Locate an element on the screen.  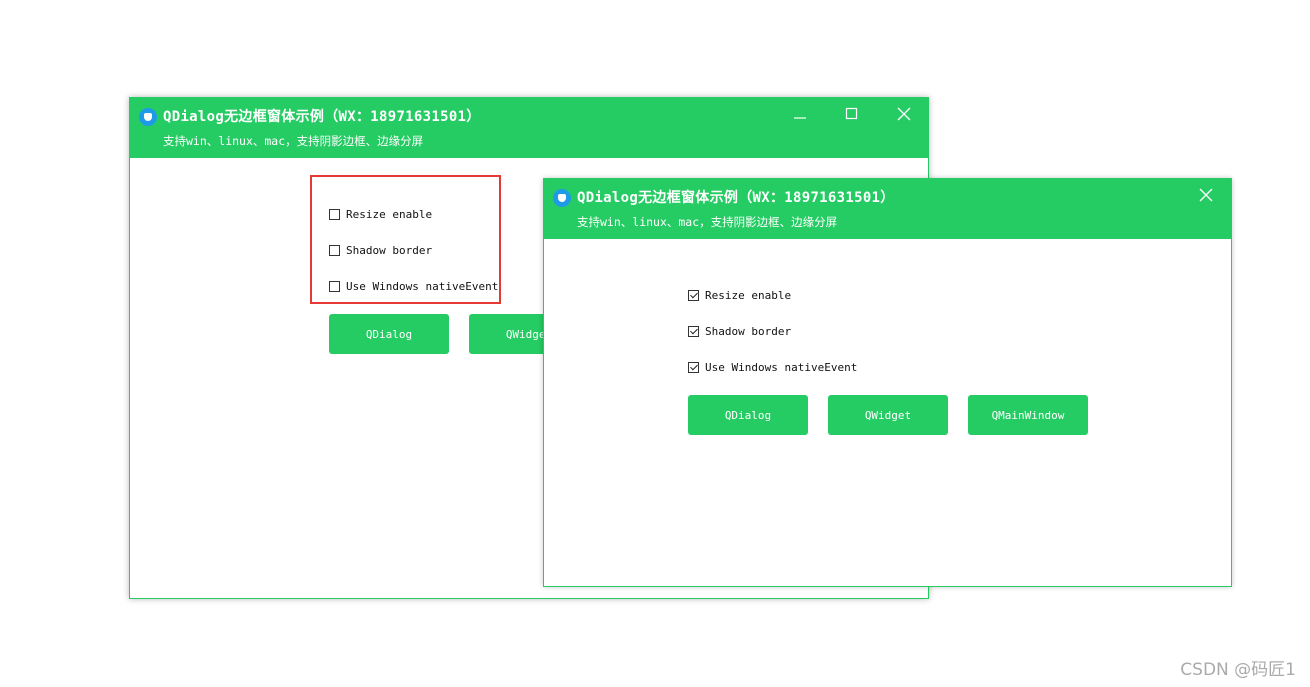
shadow-border-checkbox: Shadow border is located at coordinates (739, 331).